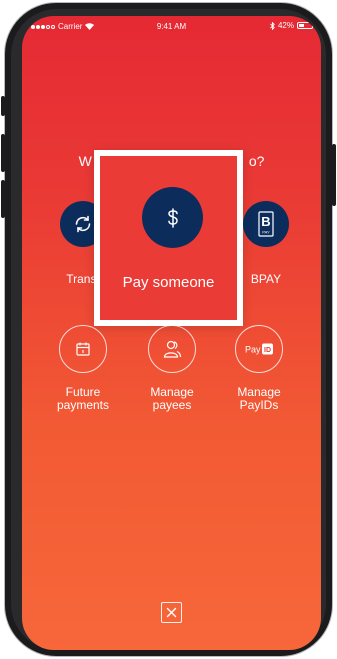 Image resolution: width=337 pixels, height=659 pixels. Describe the element at coordinates (285, 25) in the screenshot. I see `battery-percent: 42%` at that location.